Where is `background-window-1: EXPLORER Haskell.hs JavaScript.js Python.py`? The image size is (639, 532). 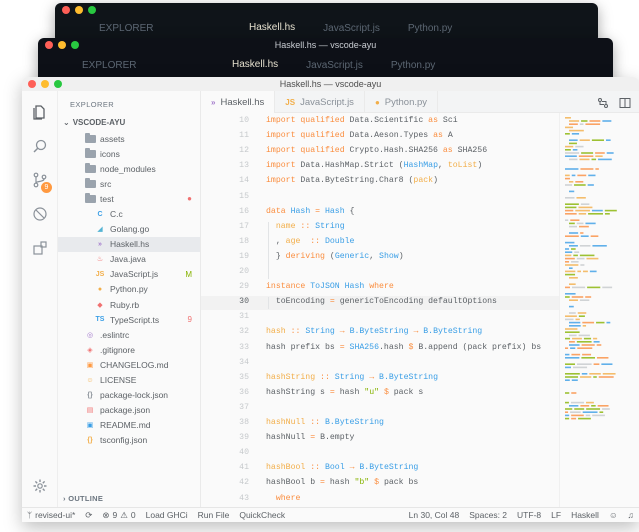
background-window-1: EXPLORER Haskell.hs JavaScript.js Python.py is located at coordinates (326, 23).